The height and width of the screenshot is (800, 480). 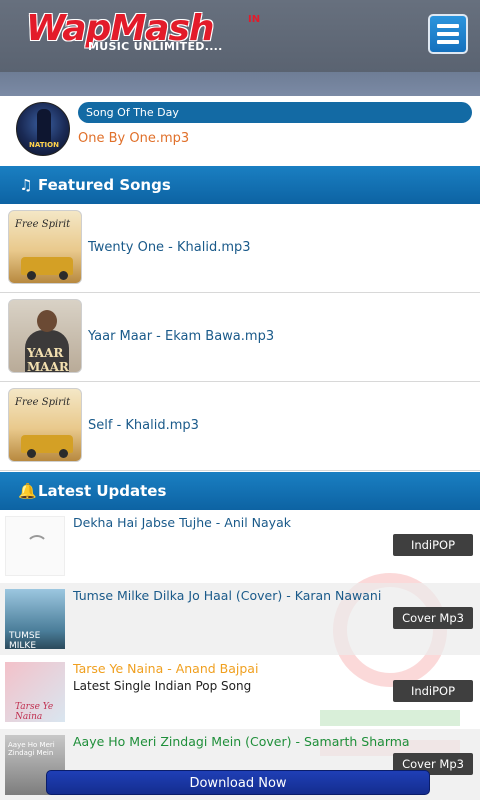 What do you see at coordinates (181, 336) in the screenshot?
I see `featured-song-title: Yaar Maar - Ekam Bawa.mp3` at bounding box center [181, 336].